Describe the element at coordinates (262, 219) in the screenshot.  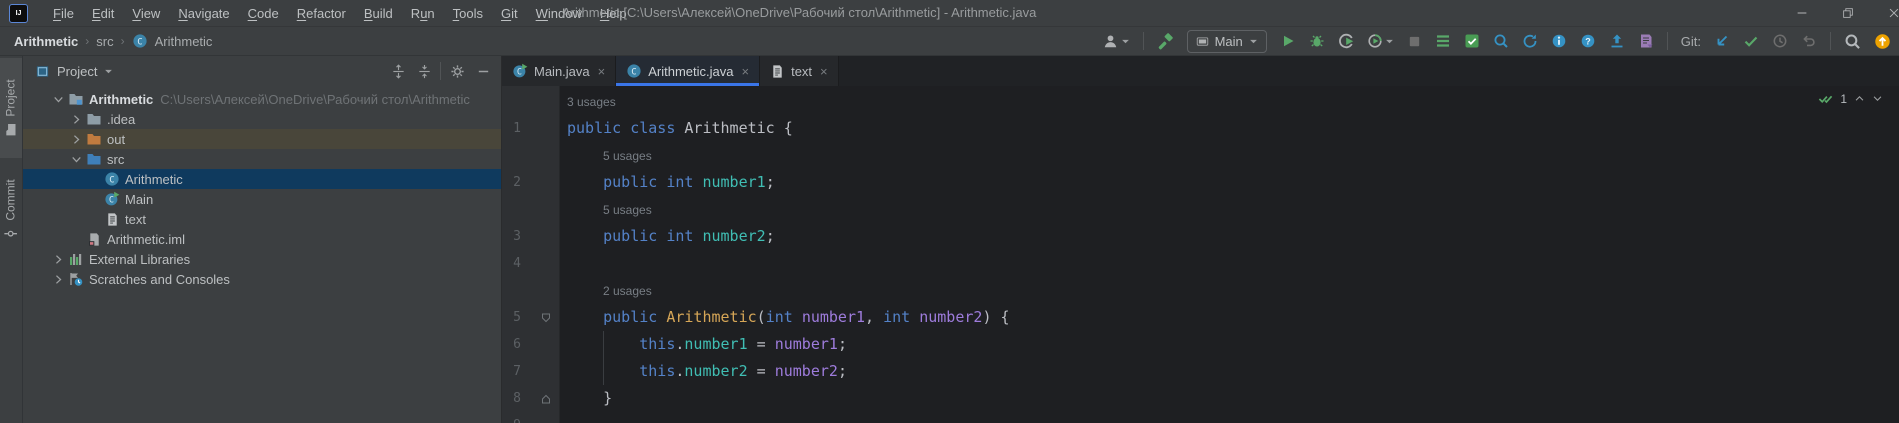
I see `tree-item-text: text` at that location.